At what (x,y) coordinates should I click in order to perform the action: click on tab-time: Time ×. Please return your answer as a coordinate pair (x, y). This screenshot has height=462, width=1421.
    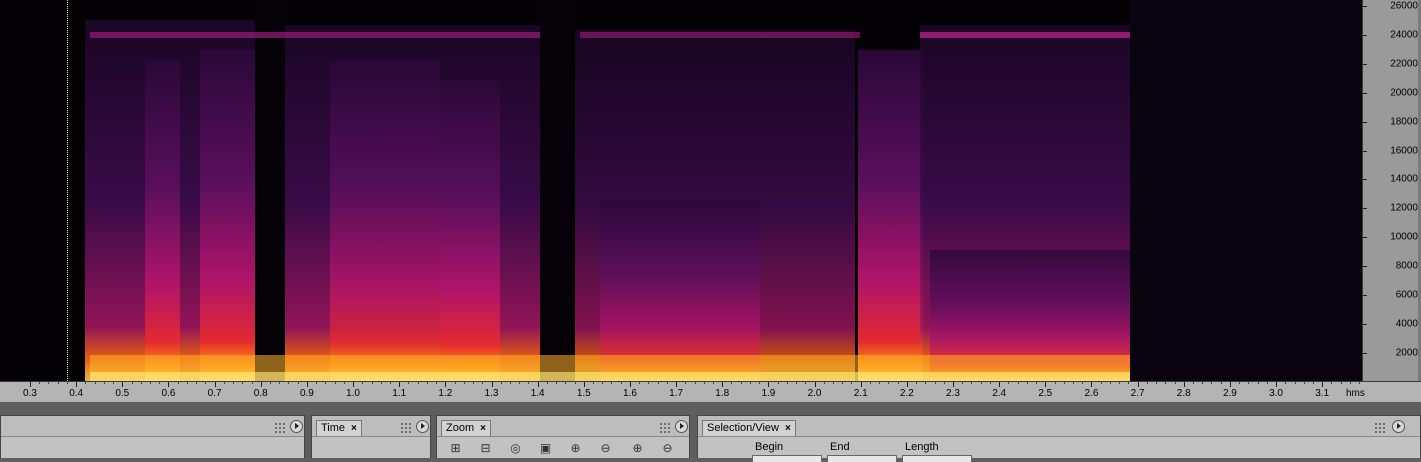
    Looking at the image, I should click on (339, 428).